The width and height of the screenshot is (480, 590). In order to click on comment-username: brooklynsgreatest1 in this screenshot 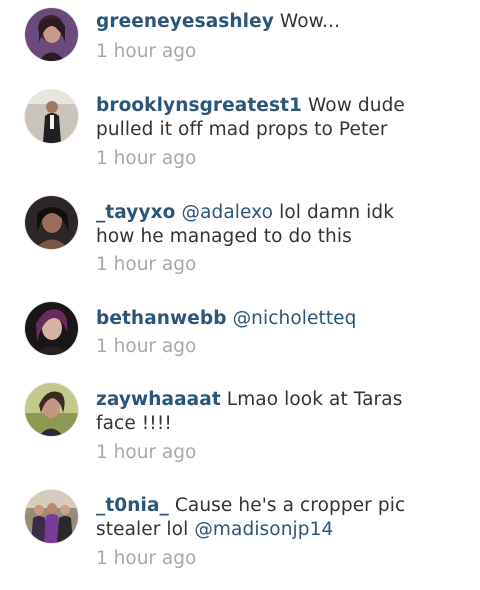, I will do `click(199, 105)`.